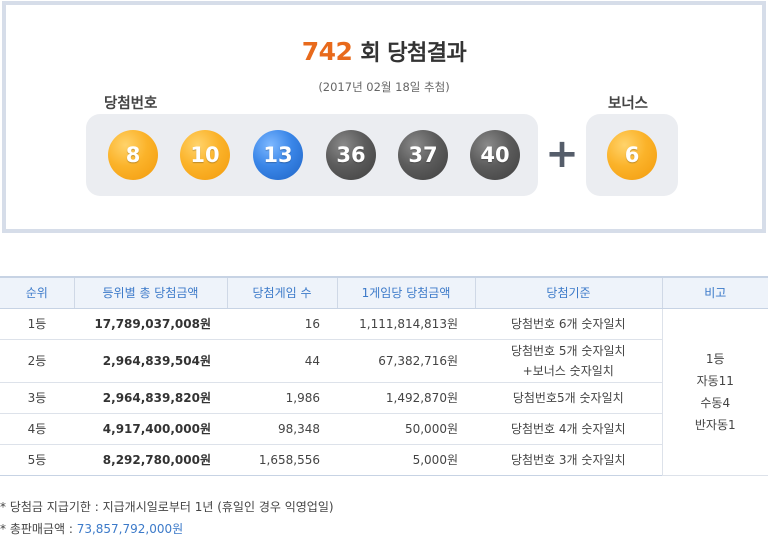  What do you see at coordinates (568, 370) in the screenshot?
I see `criteria-line: +보너스 숫자일치` at bounding box center [568, 370].